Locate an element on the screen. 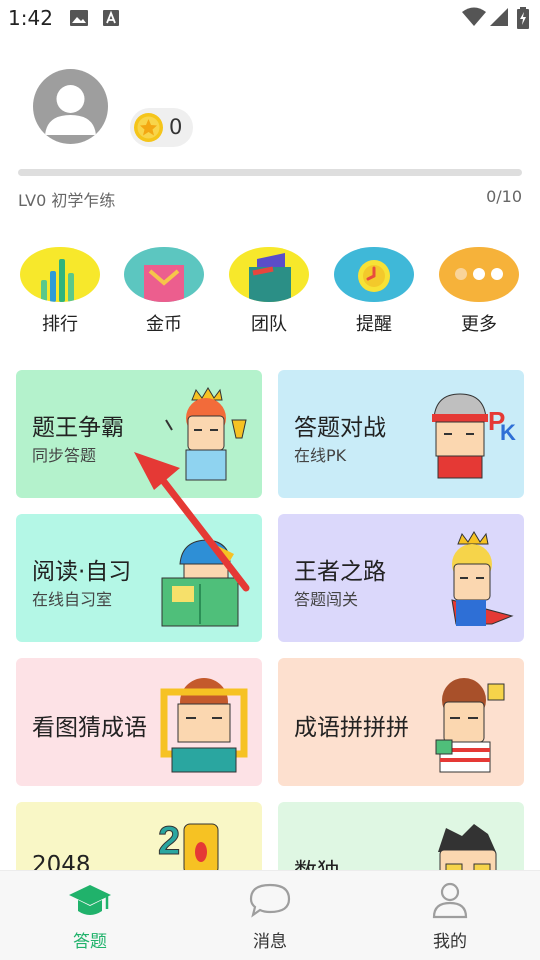 The width and height of the screenshot is (540, 960). card-picture-idiom: 看图猜成语 is located at coordinates (139, 722).